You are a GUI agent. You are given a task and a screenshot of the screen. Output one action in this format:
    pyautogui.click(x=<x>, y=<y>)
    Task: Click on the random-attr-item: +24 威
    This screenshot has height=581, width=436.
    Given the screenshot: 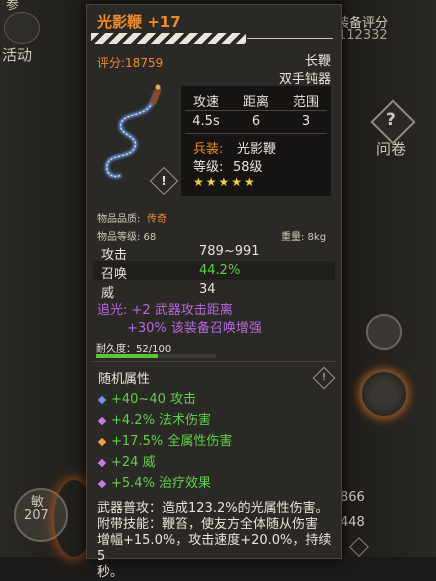 What is the action you would take?
    pyautogui.click(x=126, y=460)
    